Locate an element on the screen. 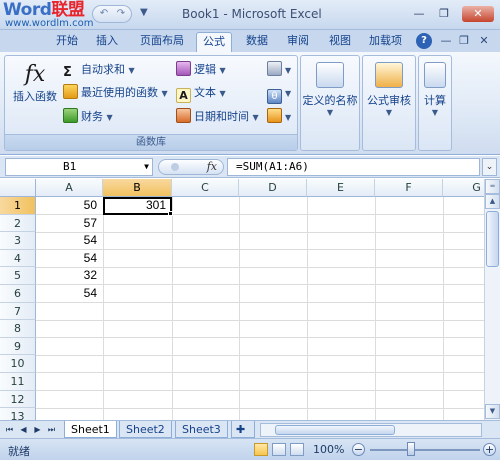  cell-a6: 54 is located at coordinates (69, 293).